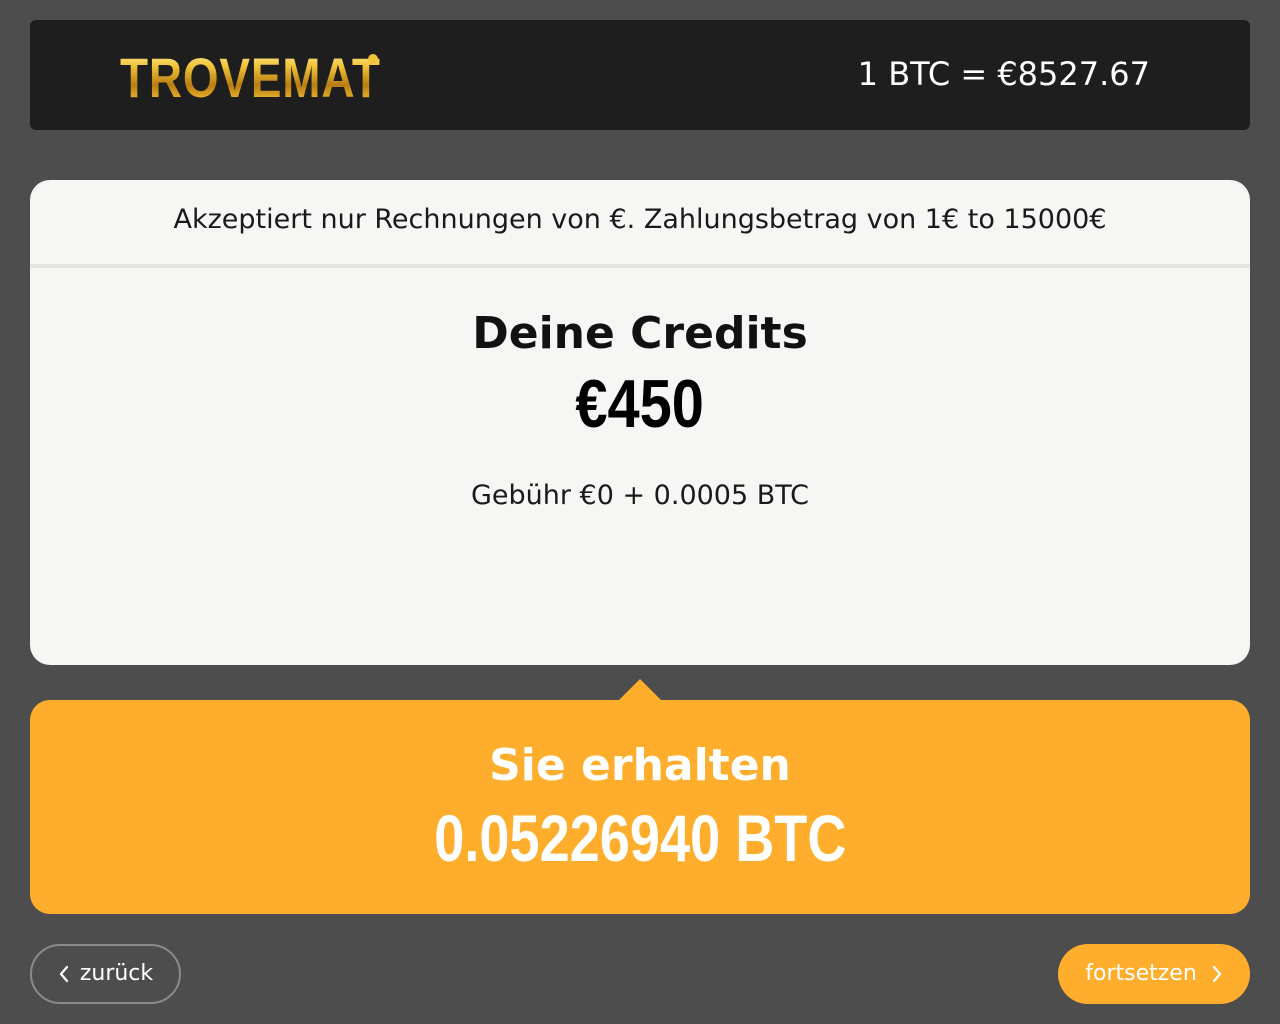 This screenshot has width=1280, height=1024. What do you see at coordinates (640, 75) in the screenshot?
I see `app-header: TROVEMAT 1 BTC = €8527.67` at bounding box center [640, 75].